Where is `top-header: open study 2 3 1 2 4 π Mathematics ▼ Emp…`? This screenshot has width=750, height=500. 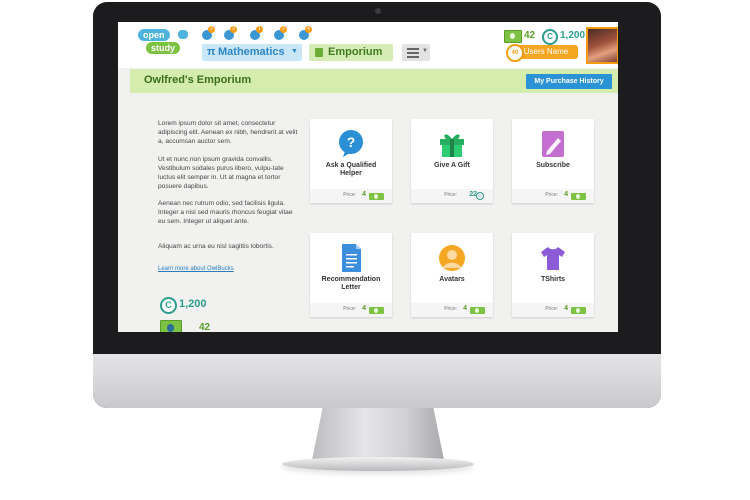 top-header: open study 2 3 1 2 4 π Mathematics ▼ Emp… is located at coordinates (368, 45).